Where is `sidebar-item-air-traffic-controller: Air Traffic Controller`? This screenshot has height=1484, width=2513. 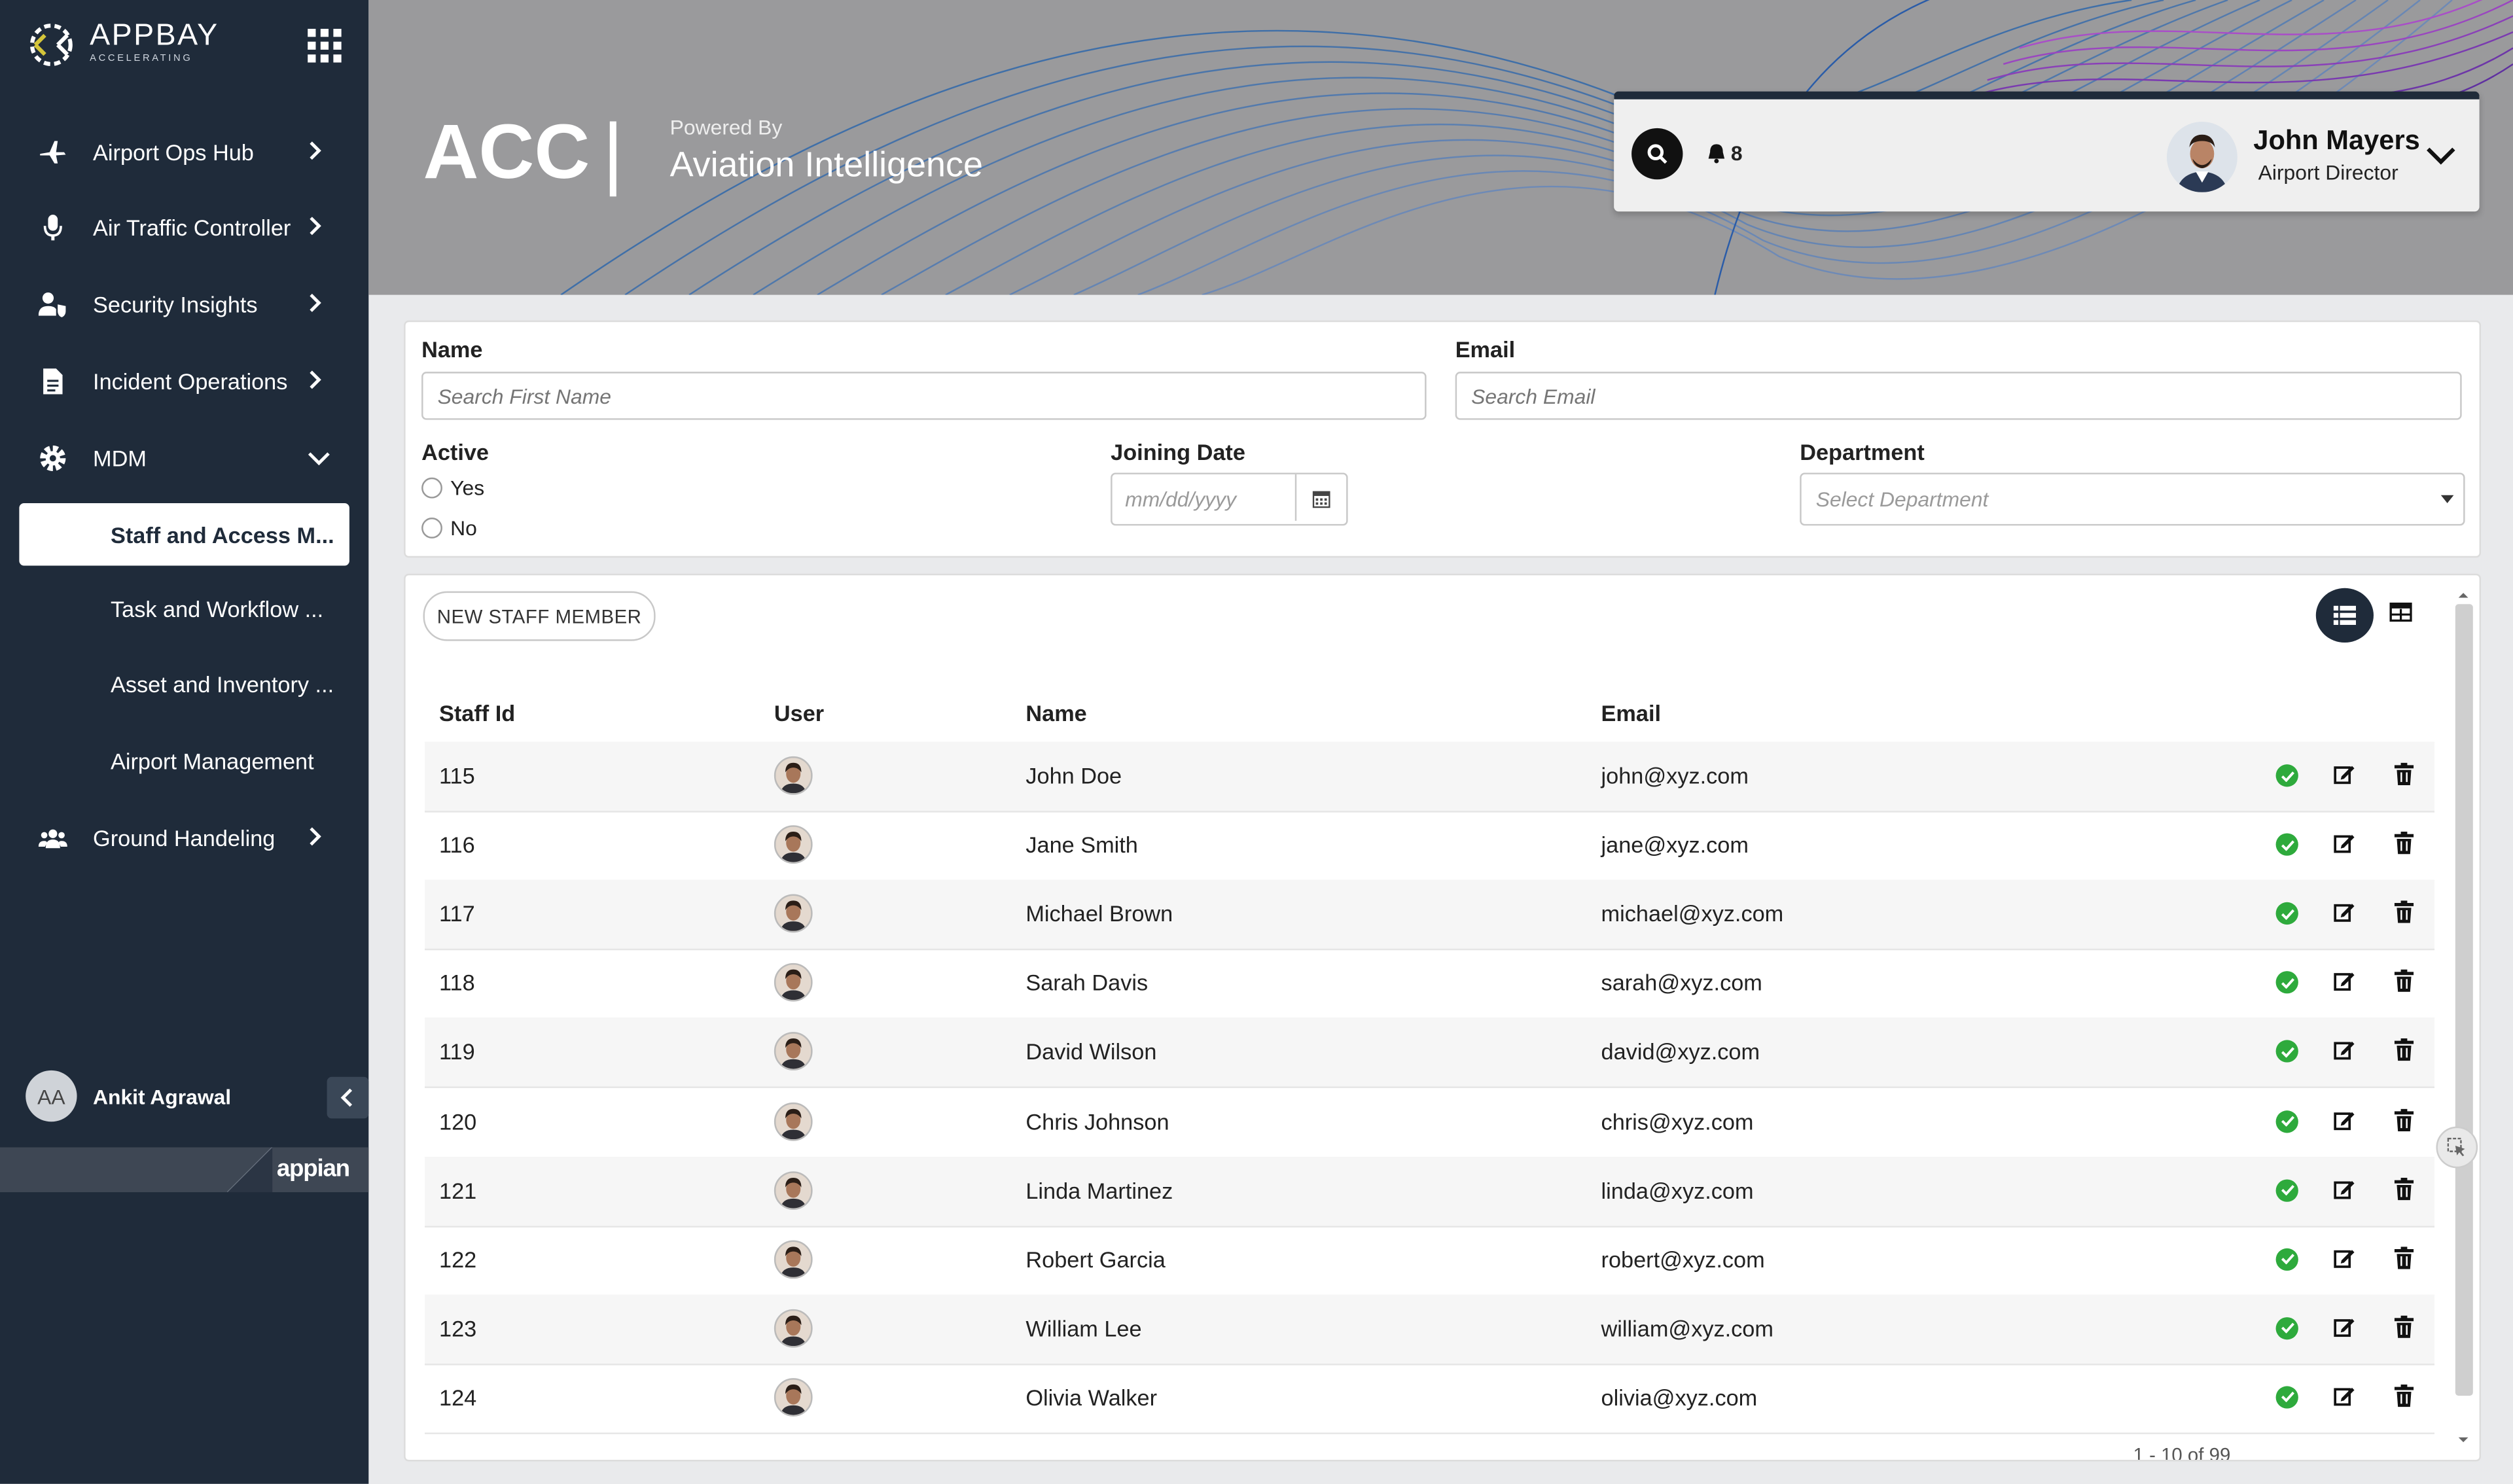
sidebar-item-air-traffic-controller: Air Traffic Controller is located at coordinates (184, 228).